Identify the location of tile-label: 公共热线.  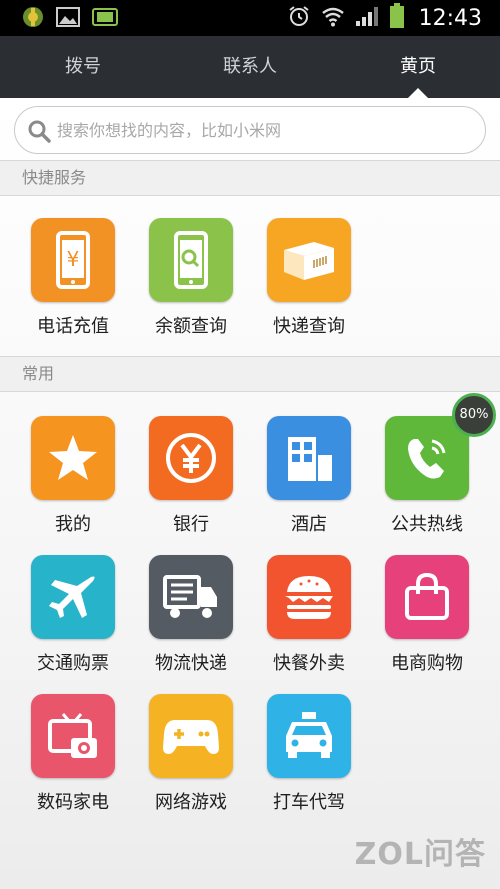
(427, 524).